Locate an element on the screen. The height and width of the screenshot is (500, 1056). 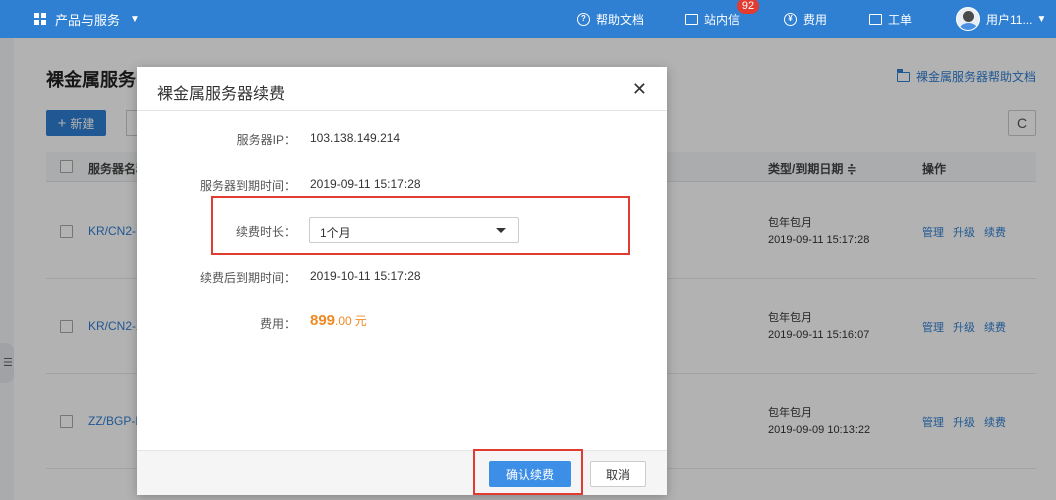
ip-label: 服务器IP： is located at coordinates (266, 140).